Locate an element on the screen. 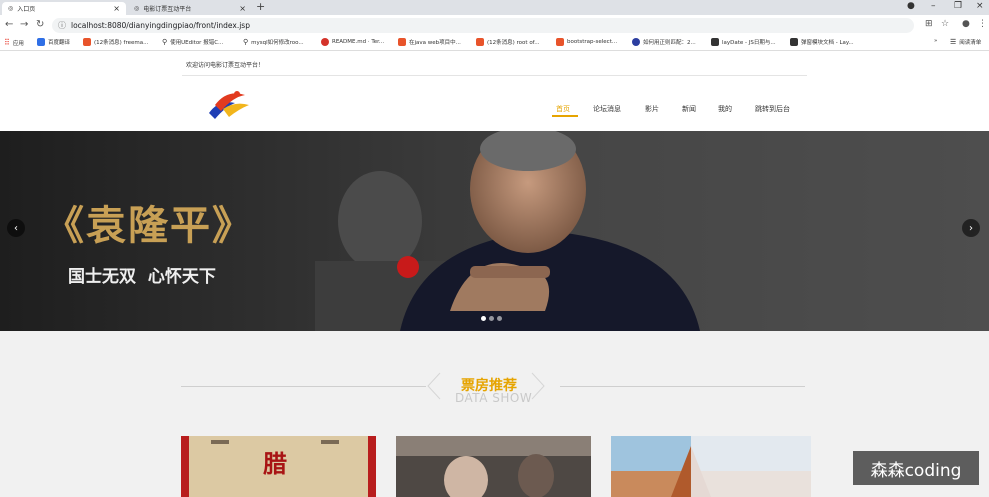 Image resolution: width=989 pixels, height=497 pixels. carousel-next-arrow-icon: › is located at coordinates (971, 228).